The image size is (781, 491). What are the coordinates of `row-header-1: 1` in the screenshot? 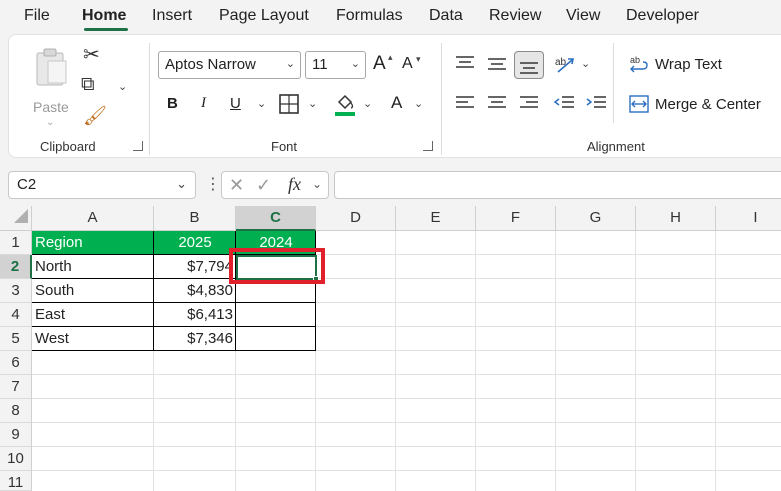 It's located at (16, 243).